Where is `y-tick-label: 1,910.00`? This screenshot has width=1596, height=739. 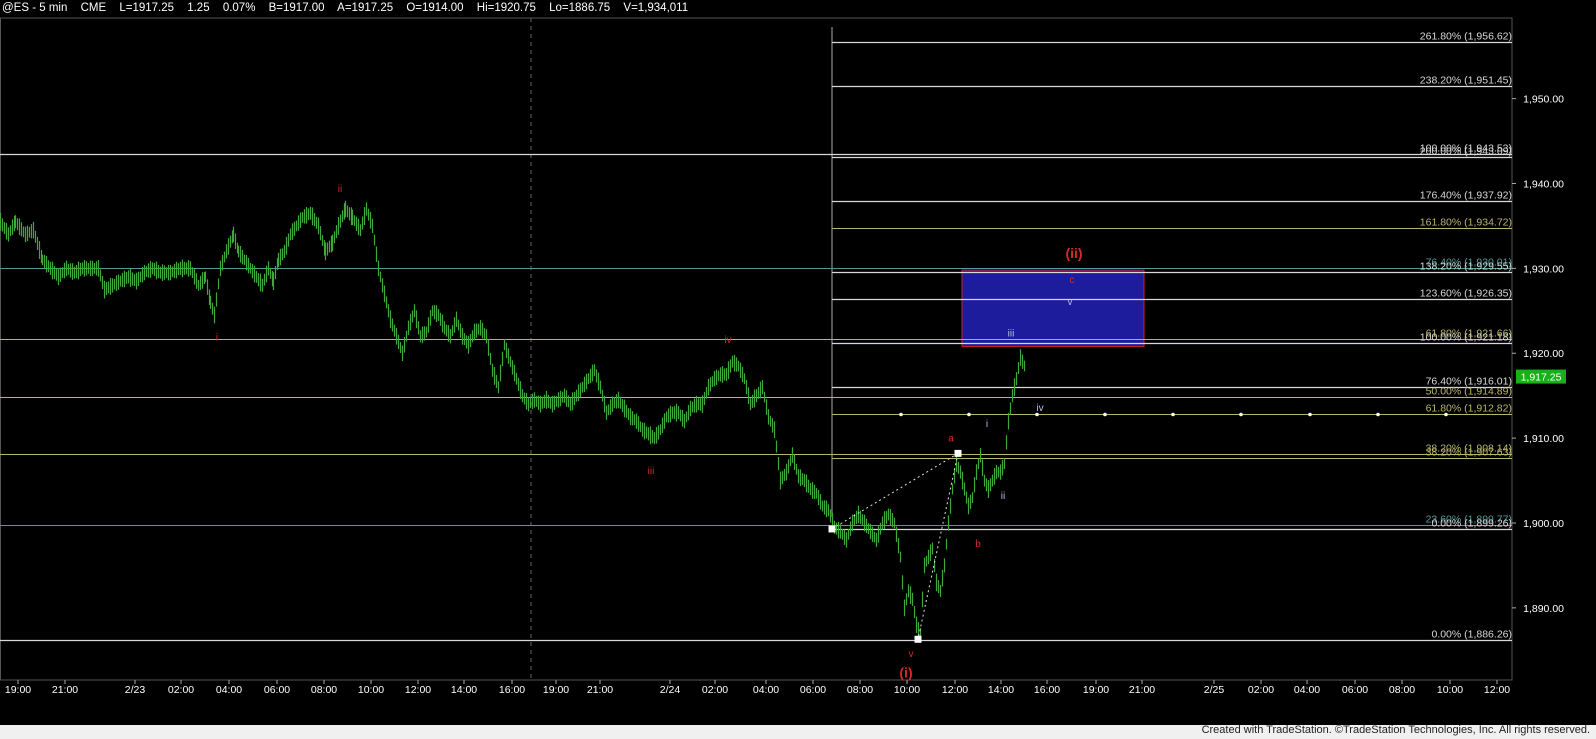 y-tick-label: 1,910.00 is located at coordinates (1543, 439).